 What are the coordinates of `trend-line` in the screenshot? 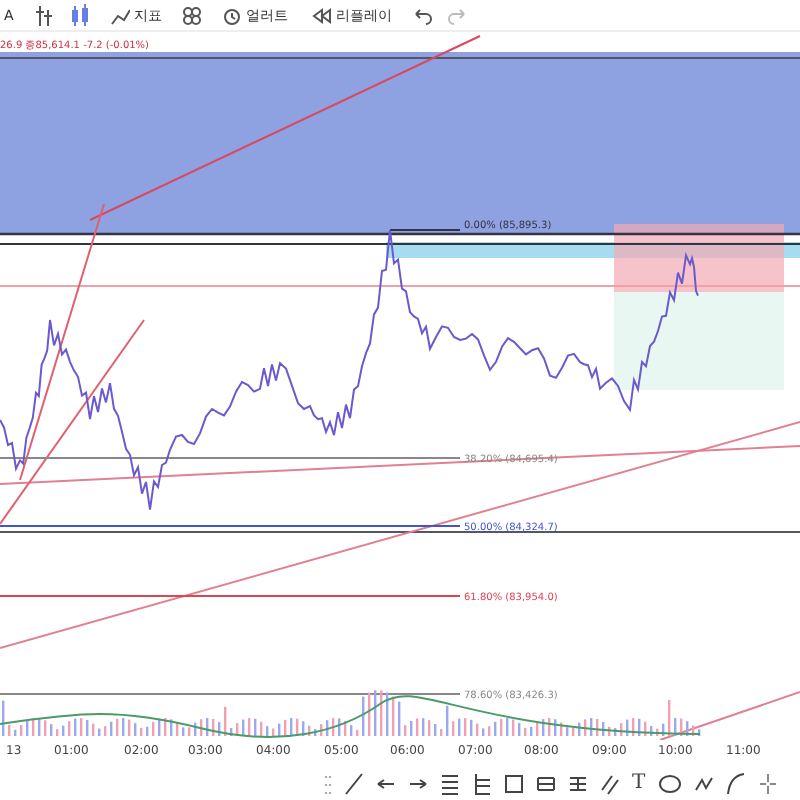 It's located at (729, 715).